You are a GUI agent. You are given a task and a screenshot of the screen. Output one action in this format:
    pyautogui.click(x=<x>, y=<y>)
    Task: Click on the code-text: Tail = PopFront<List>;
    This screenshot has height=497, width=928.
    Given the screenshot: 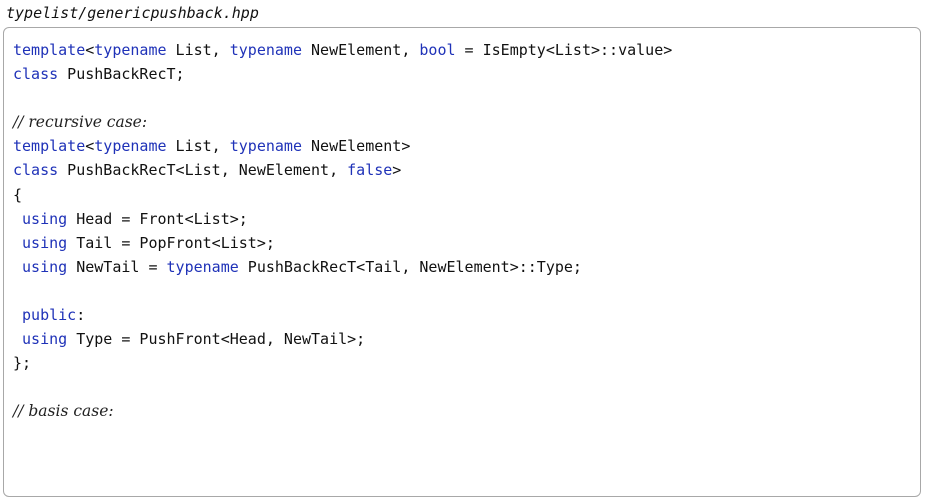 What is the action you would take?
    pyautogui.click(x=171, y=242)
    